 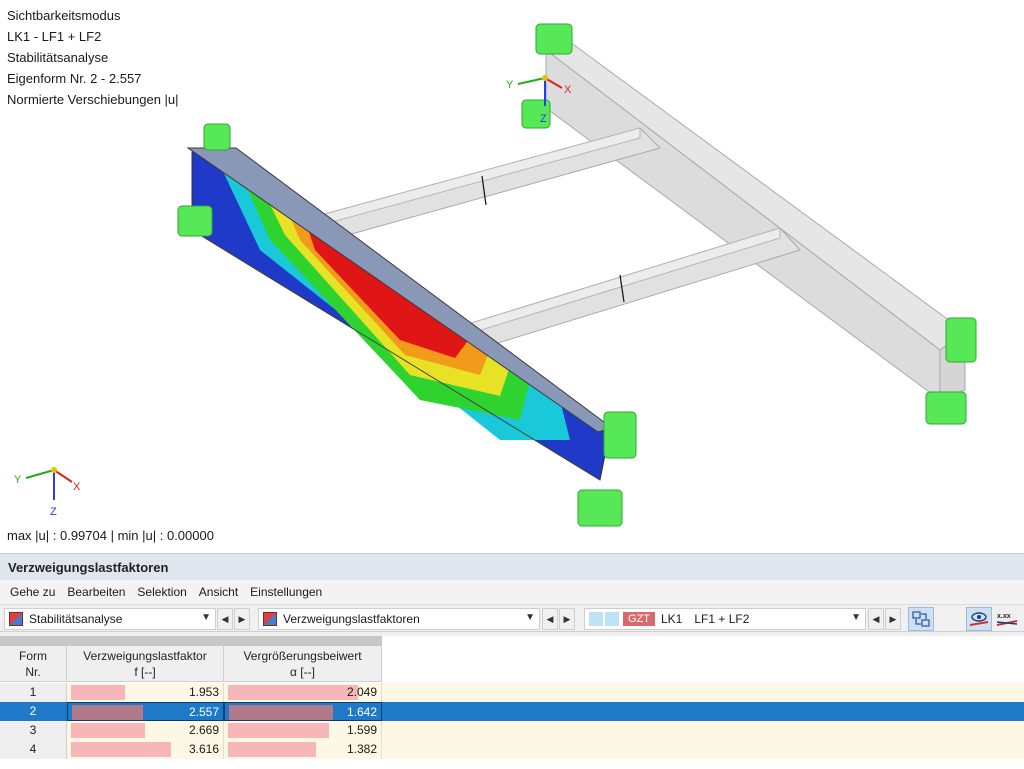 What do you see at coordinates (568, 90) in the screenshot?
I see `local-axis-x-label: X` at bounding box center [568, 90].